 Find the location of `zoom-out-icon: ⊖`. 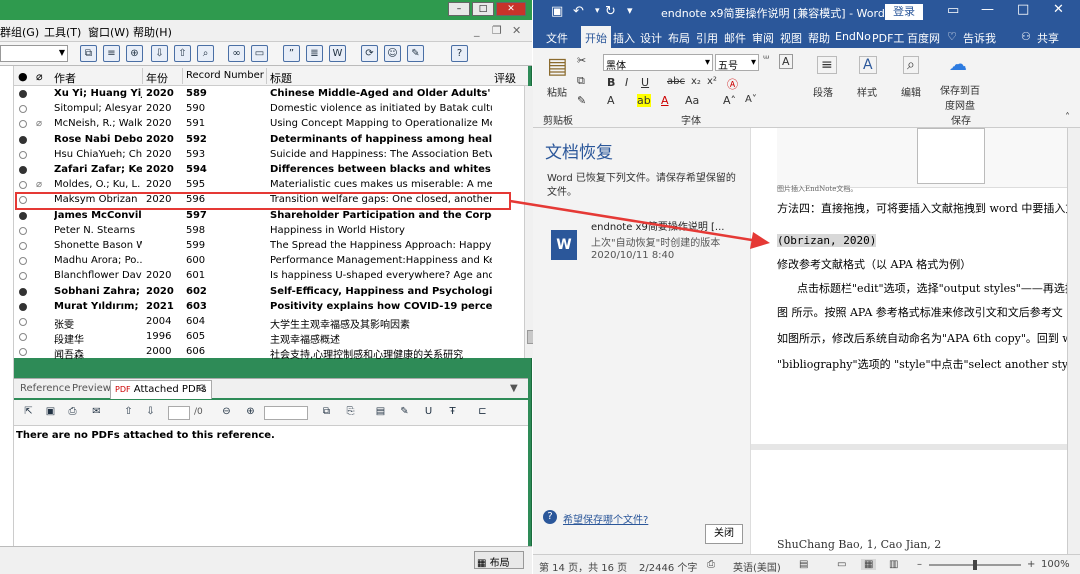

zoom-out-icon: ⊖ is located at coordinates (226, 412).